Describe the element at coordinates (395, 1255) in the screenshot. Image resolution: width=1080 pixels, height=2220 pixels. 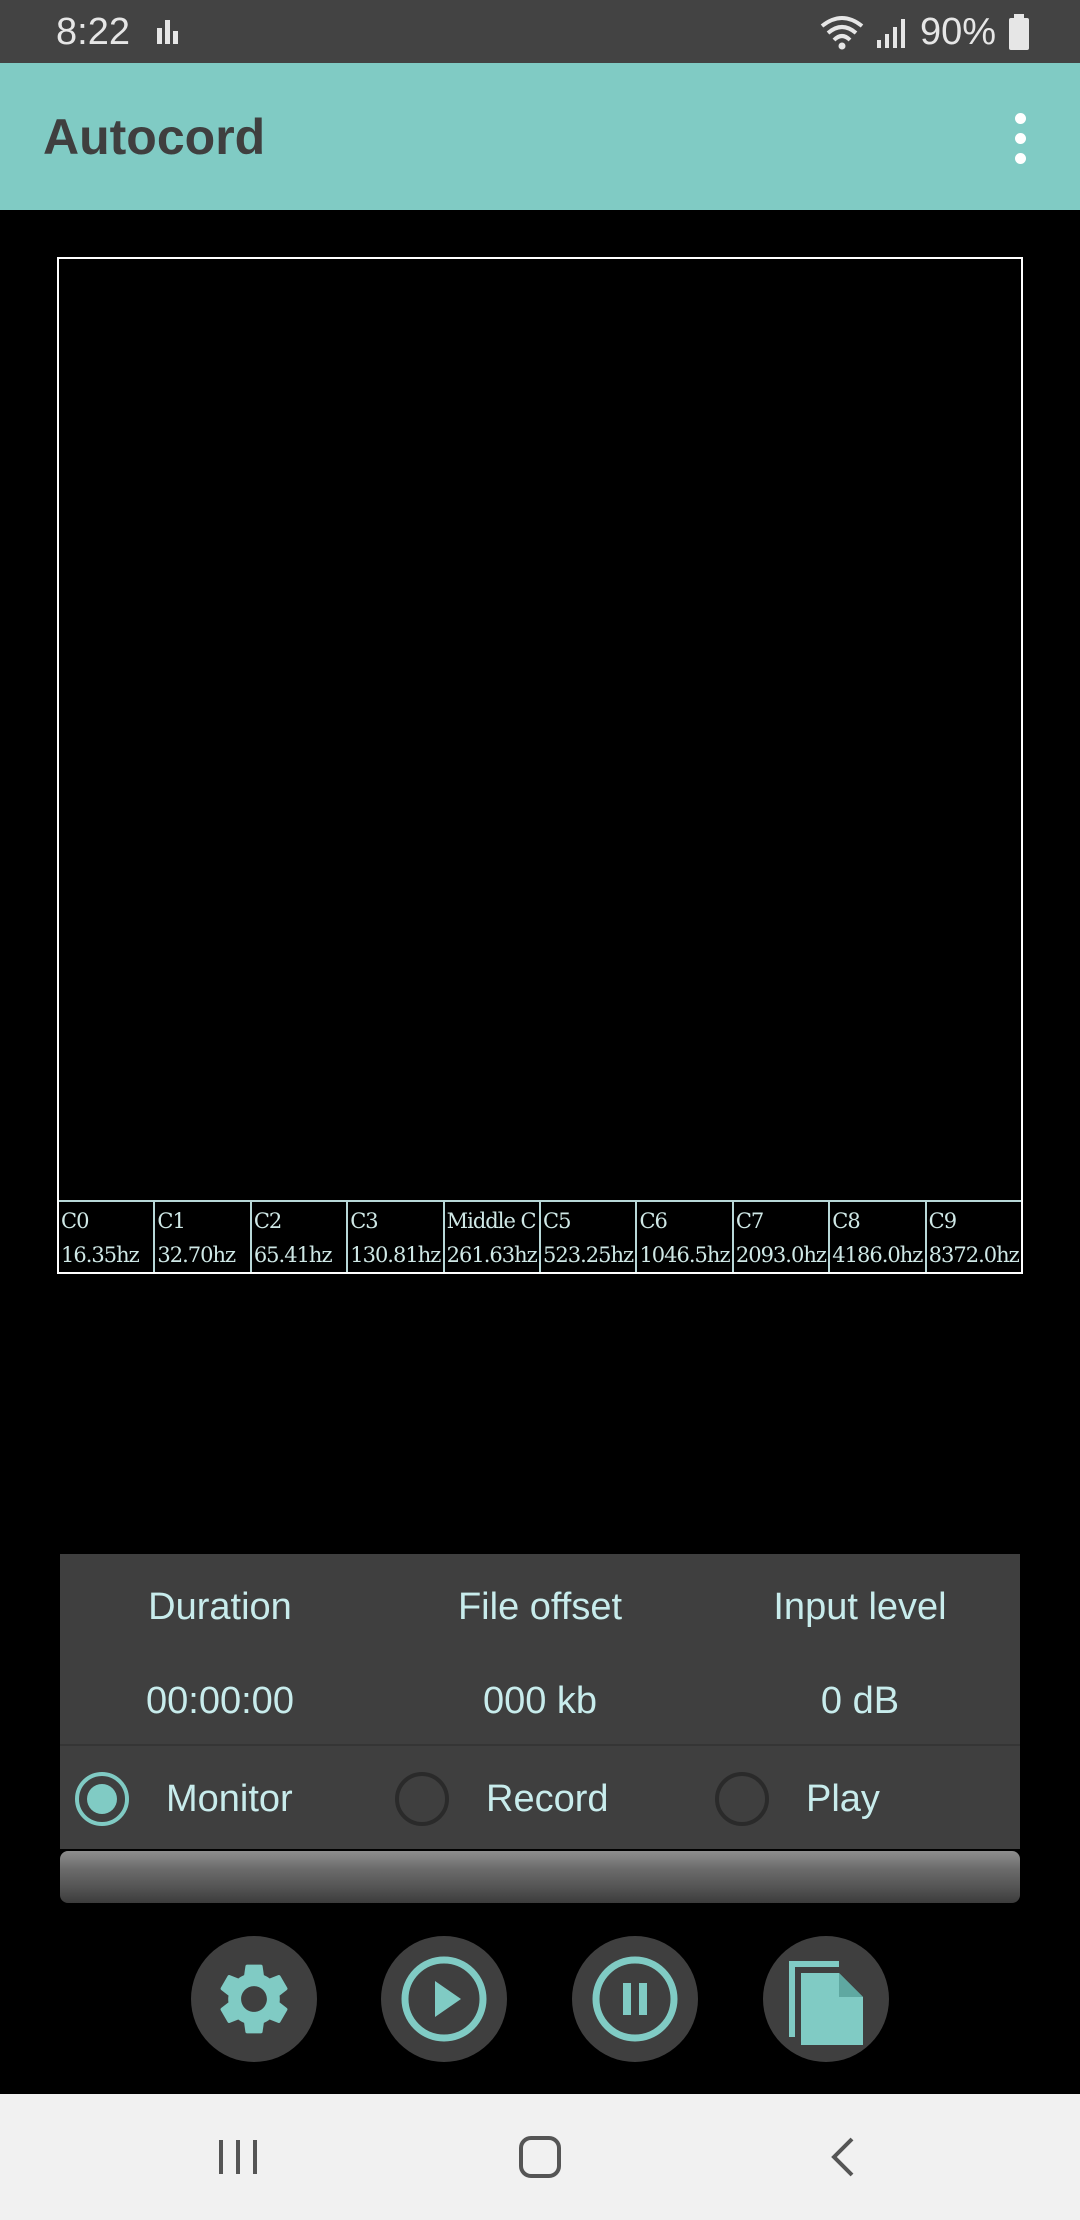
I see `scale-freq: 130.81hz` at that location.